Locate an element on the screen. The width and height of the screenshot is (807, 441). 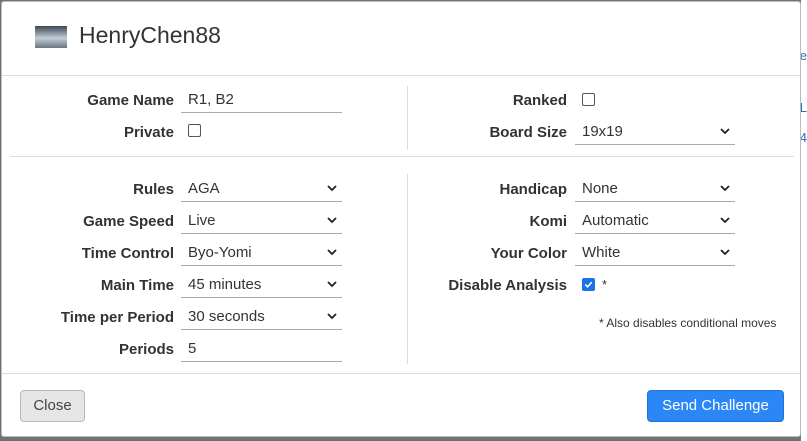
main-time-label: Main Time is located at coordinates (137, 285).